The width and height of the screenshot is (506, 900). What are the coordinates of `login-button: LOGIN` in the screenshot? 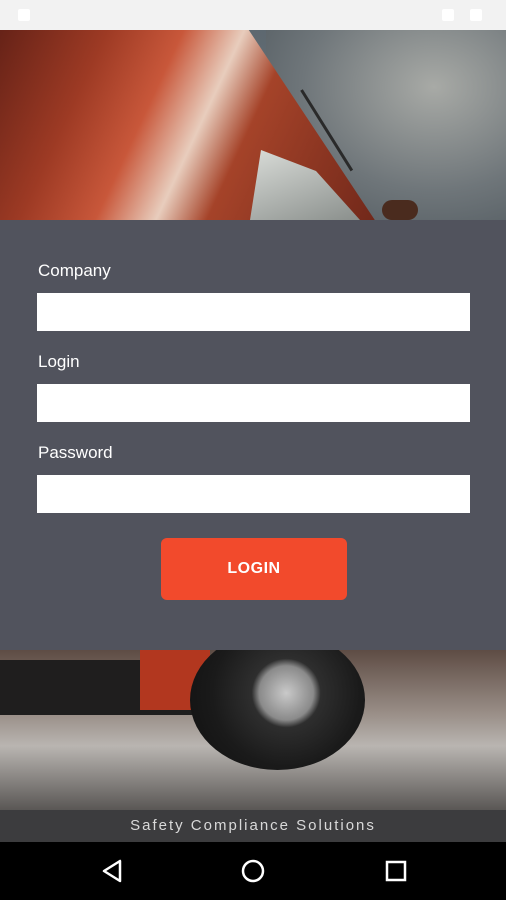 It's located at (254, 569).